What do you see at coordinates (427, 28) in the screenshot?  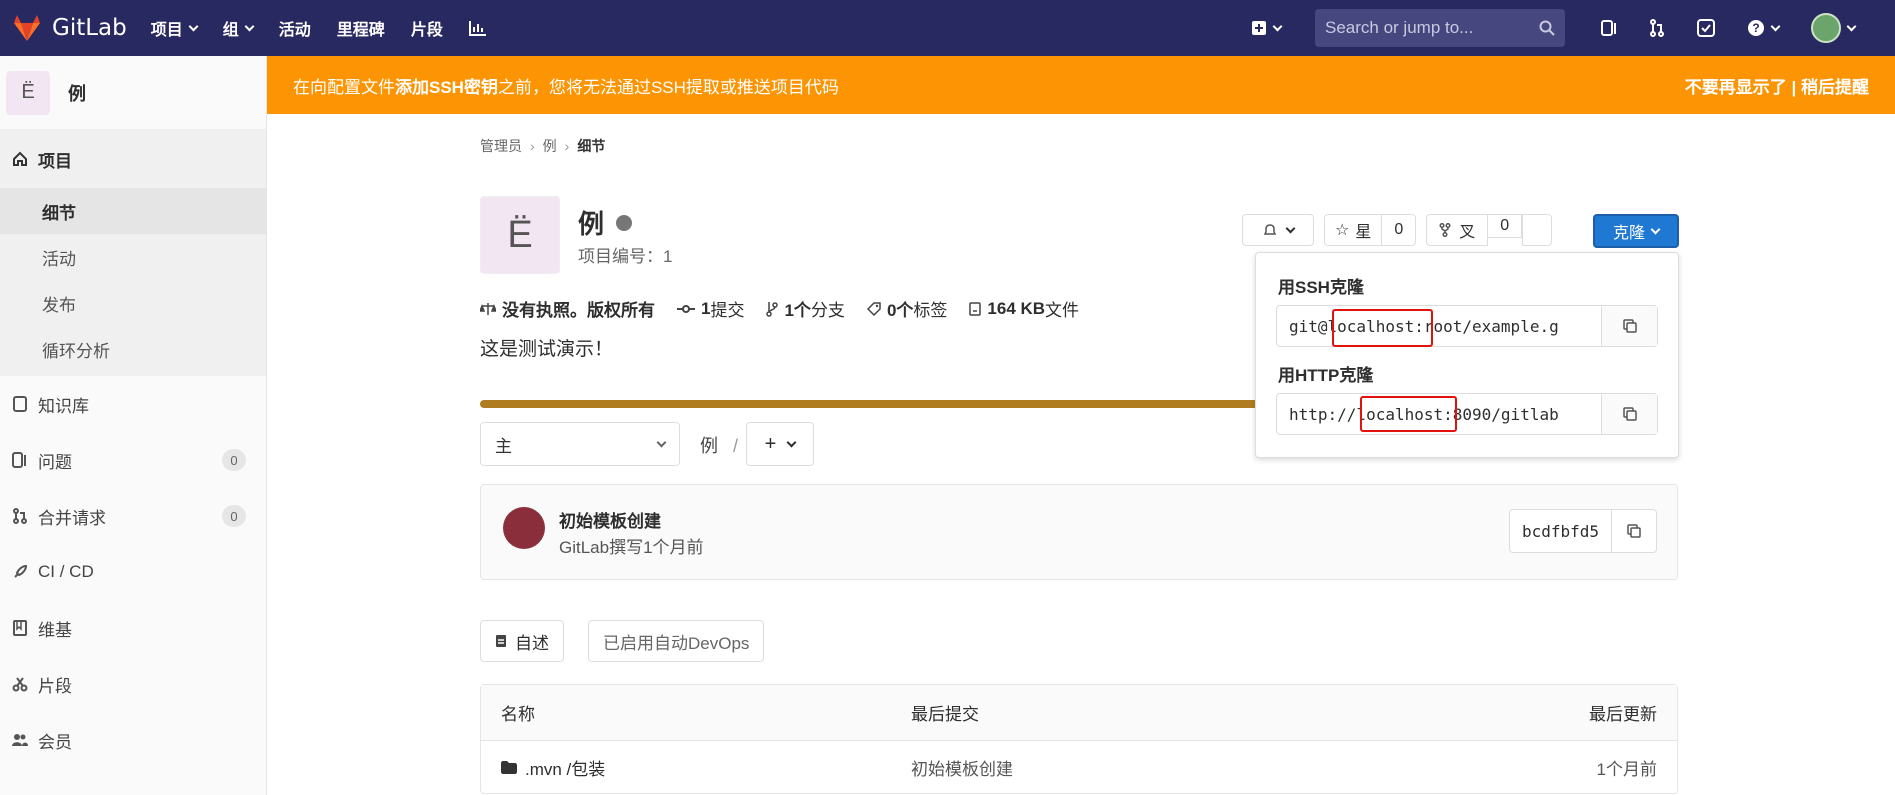 I see `nav-snippets: 片段` at bounding box center [427, 28].